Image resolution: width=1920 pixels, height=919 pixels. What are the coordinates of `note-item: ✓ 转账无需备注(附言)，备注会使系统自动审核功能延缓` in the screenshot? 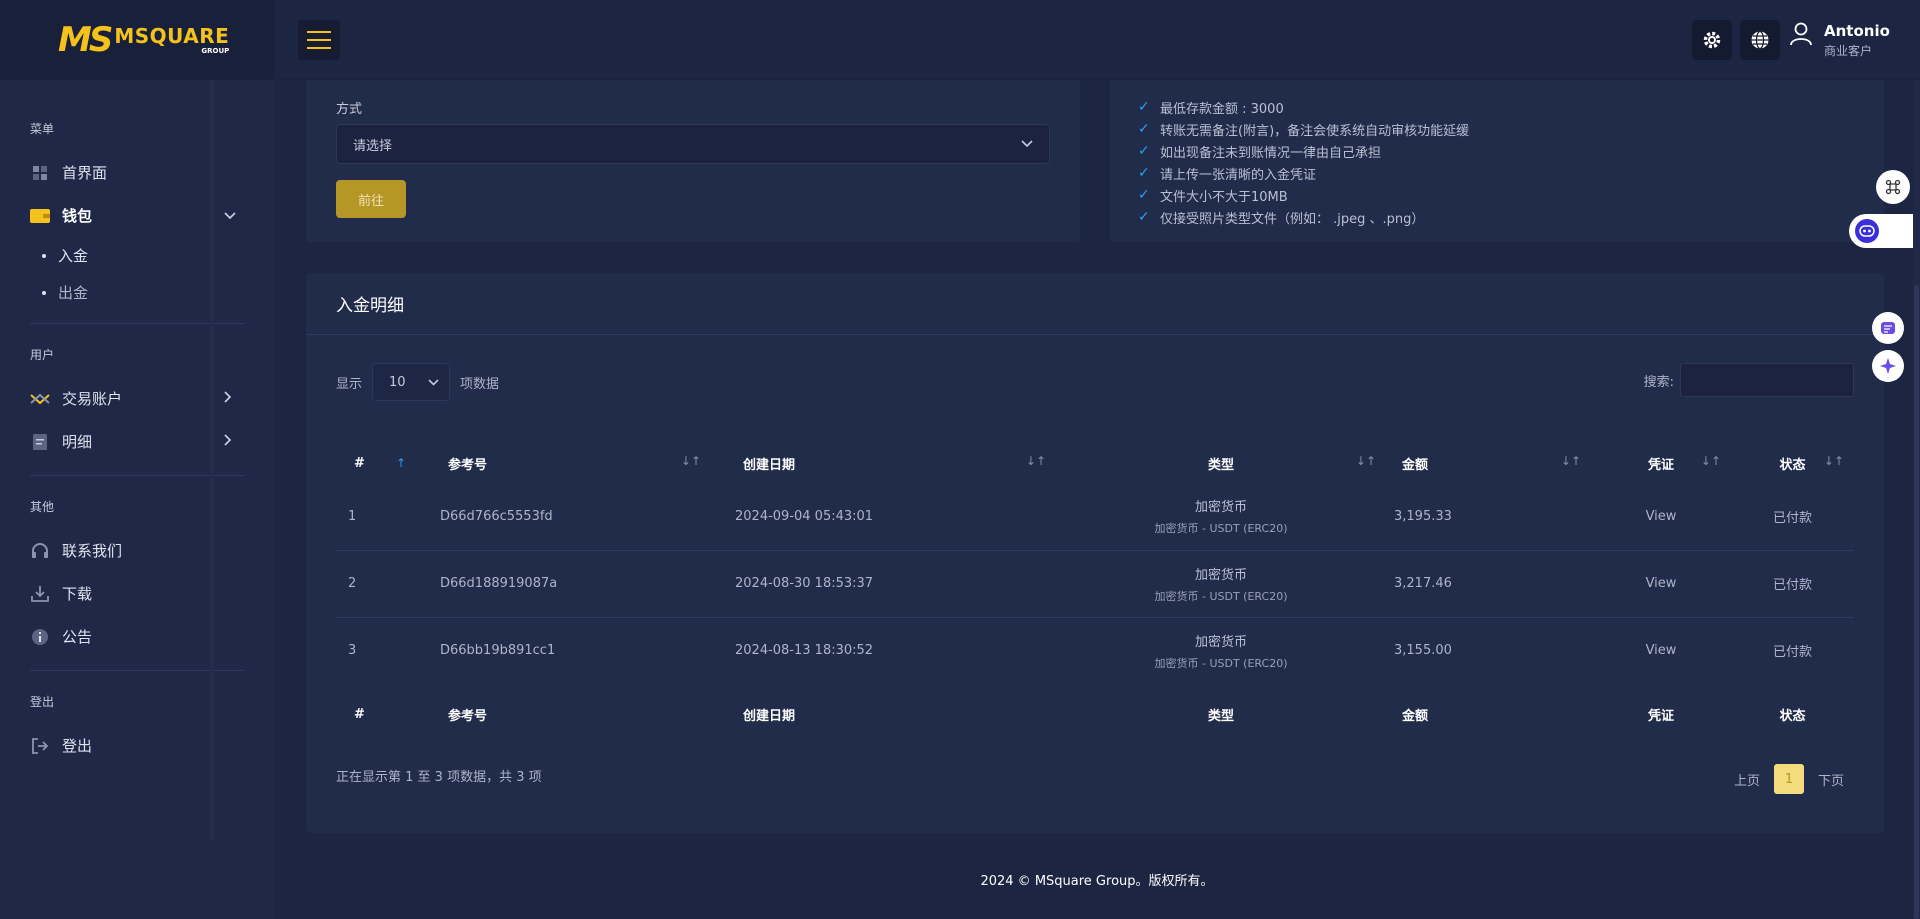 It's located at (1304, 130).